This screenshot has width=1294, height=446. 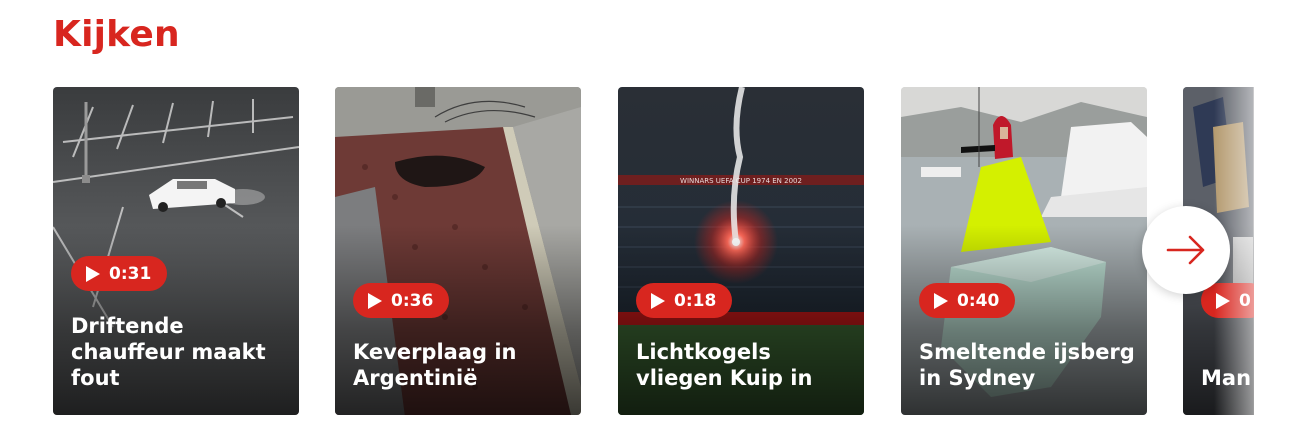 I want to click on video-card-beetle-plague: 0:36 Keverplaag in Argentinië, so click(x=458, y=251).